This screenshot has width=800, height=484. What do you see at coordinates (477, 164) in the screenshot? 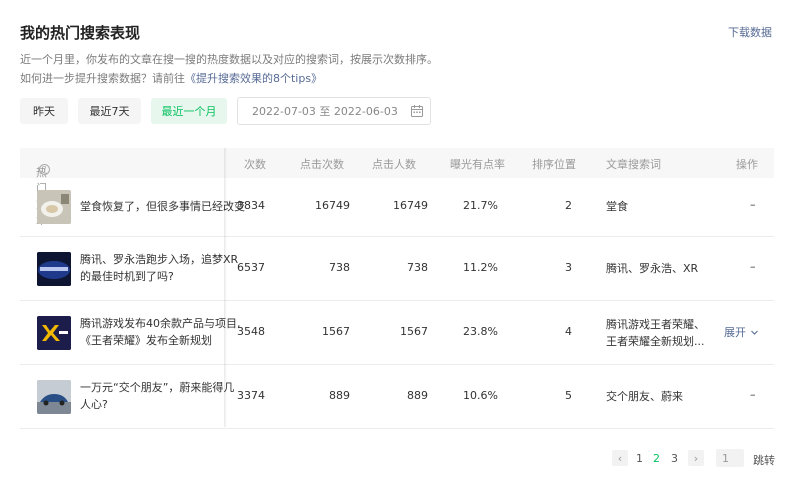
I see `header-ctr: 曝光有点率` at bounding box center [477, 164].